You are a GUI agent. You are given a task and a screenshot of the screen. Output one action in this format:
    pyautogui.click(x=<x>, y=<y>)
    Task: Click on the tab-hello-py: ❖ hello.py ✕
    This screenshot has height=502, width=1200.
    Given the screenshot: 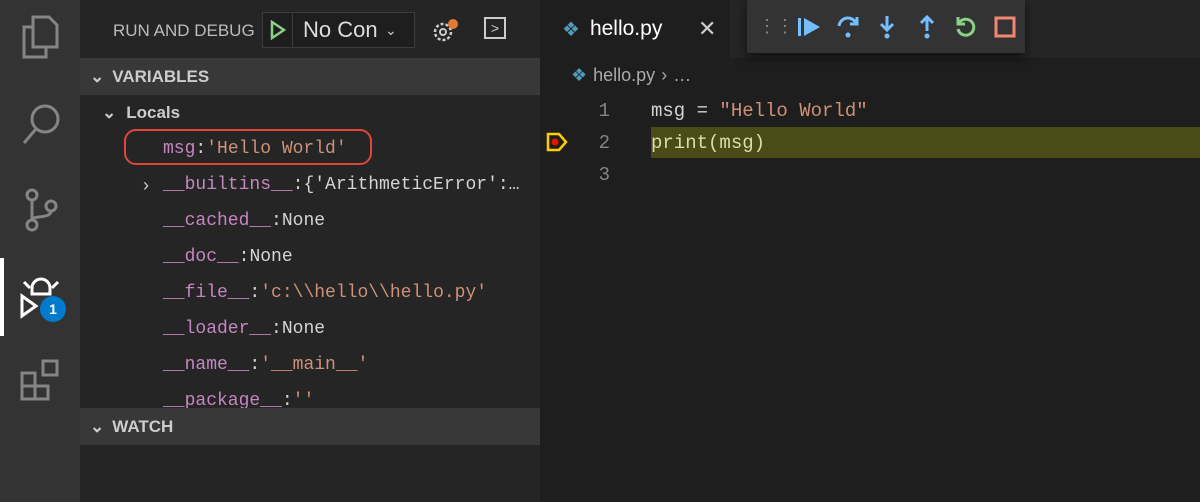 What is the action you would take?
    pyautogui.click(x=635, y=29)
    